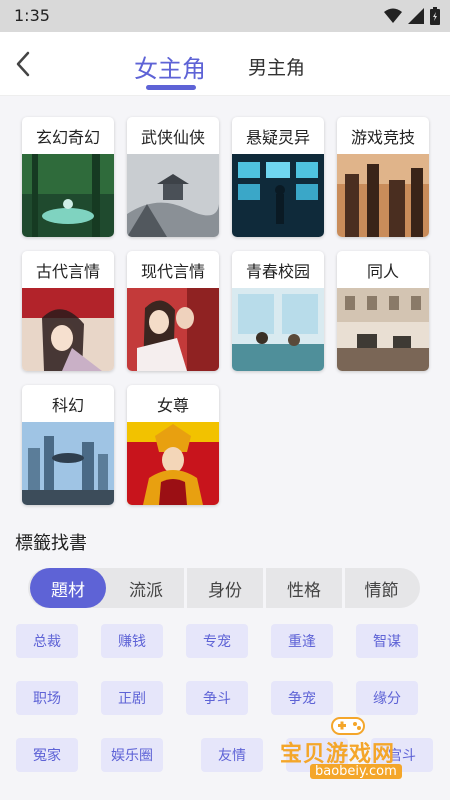 The image size is (450, 800). What do you see at coordinates (217, 641) in the screenshot?
I see `tag-chip: 专宠` at bounding box center [217, 641].